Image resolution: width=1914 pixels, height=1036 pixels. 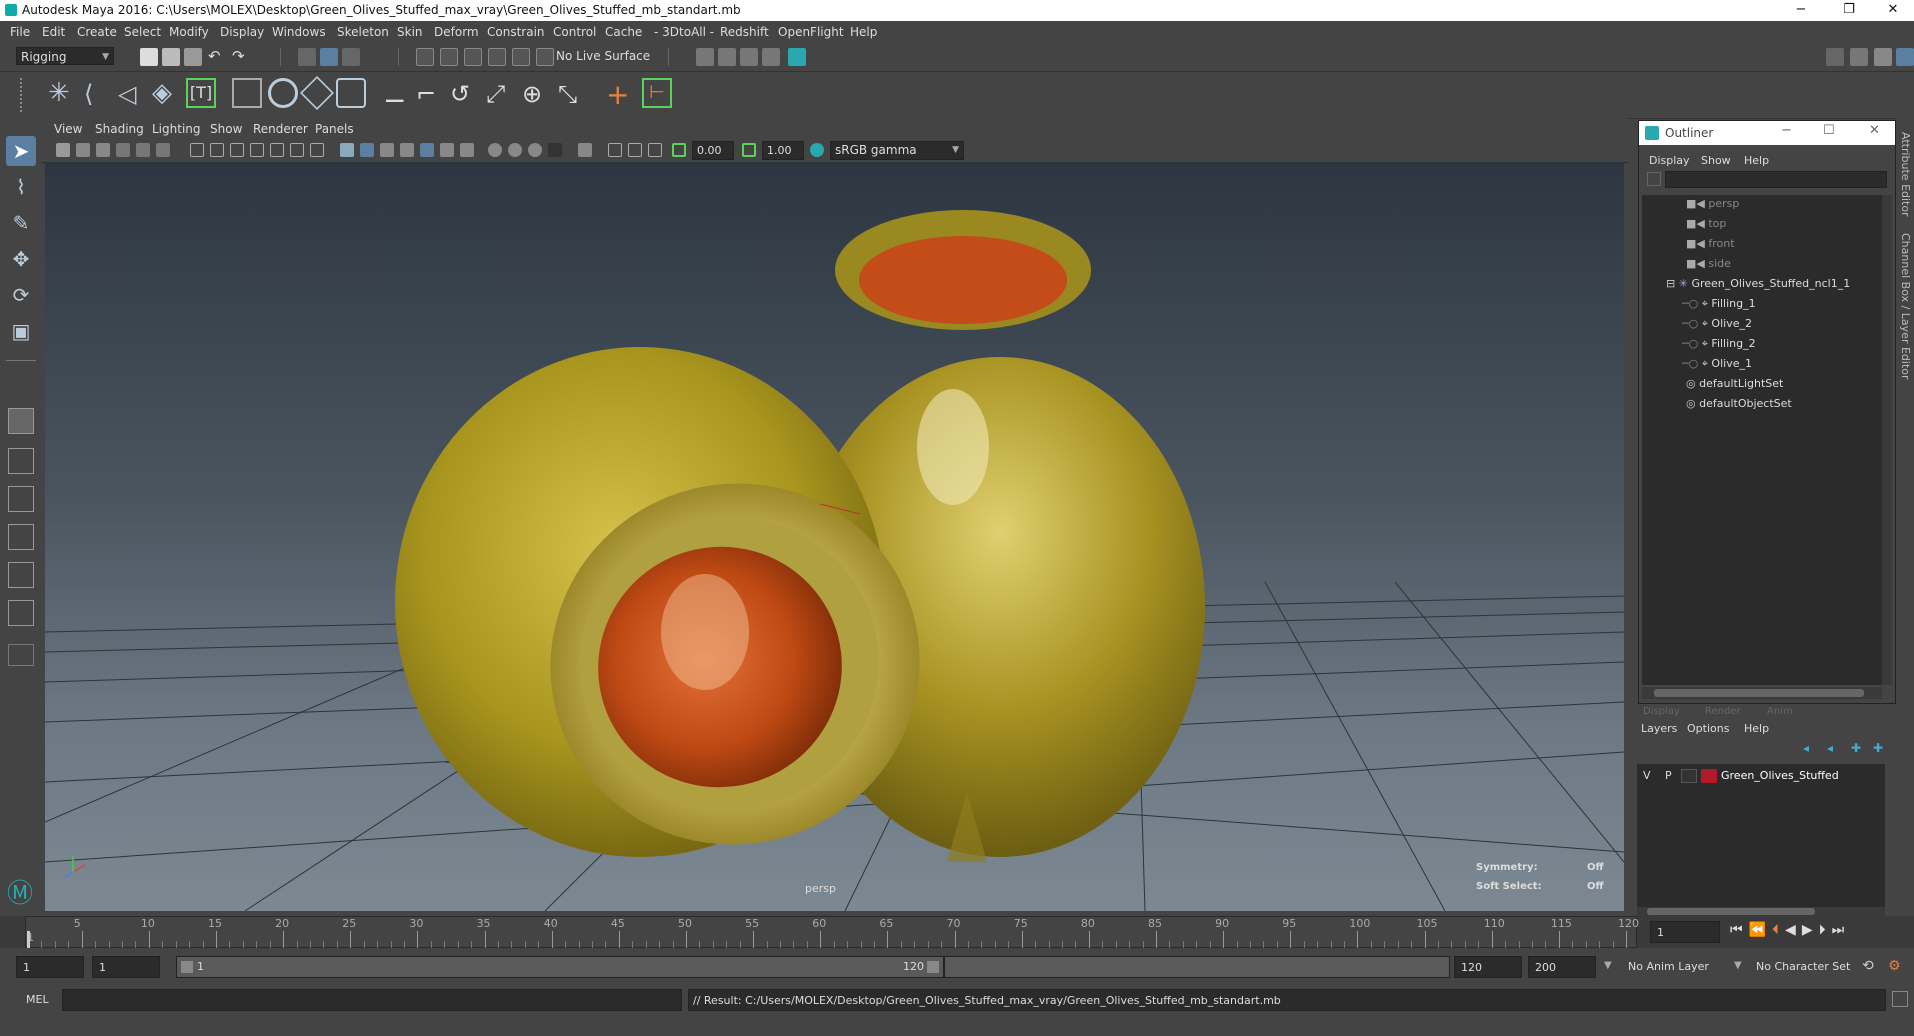 I want to click on scale-tool-icon: ▣, so click(x=21, y=331).